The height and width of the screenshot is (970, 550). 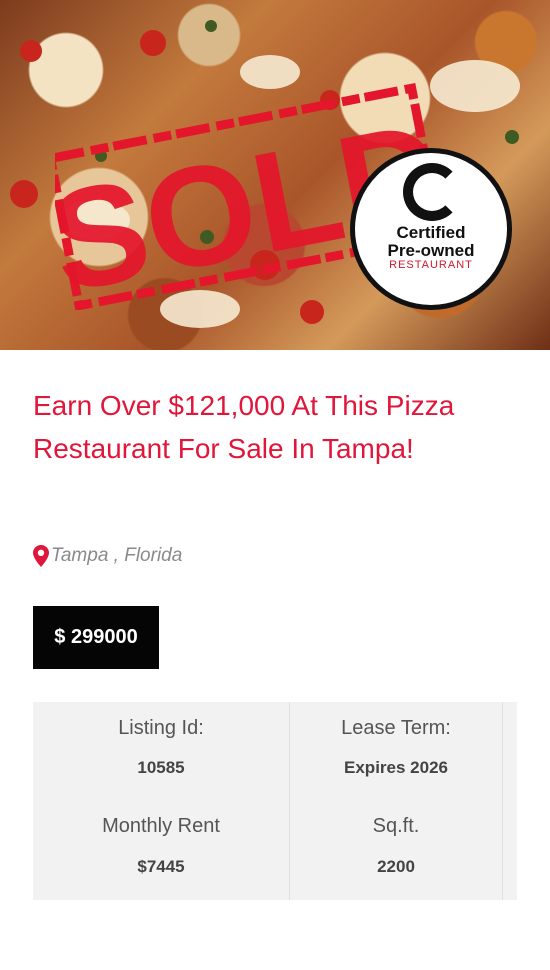 What do you see at coordinates (431, 265) in the screenshot?
I see `badge-restaurant-text: RESTAURANT` at bounding box center [431, 265].